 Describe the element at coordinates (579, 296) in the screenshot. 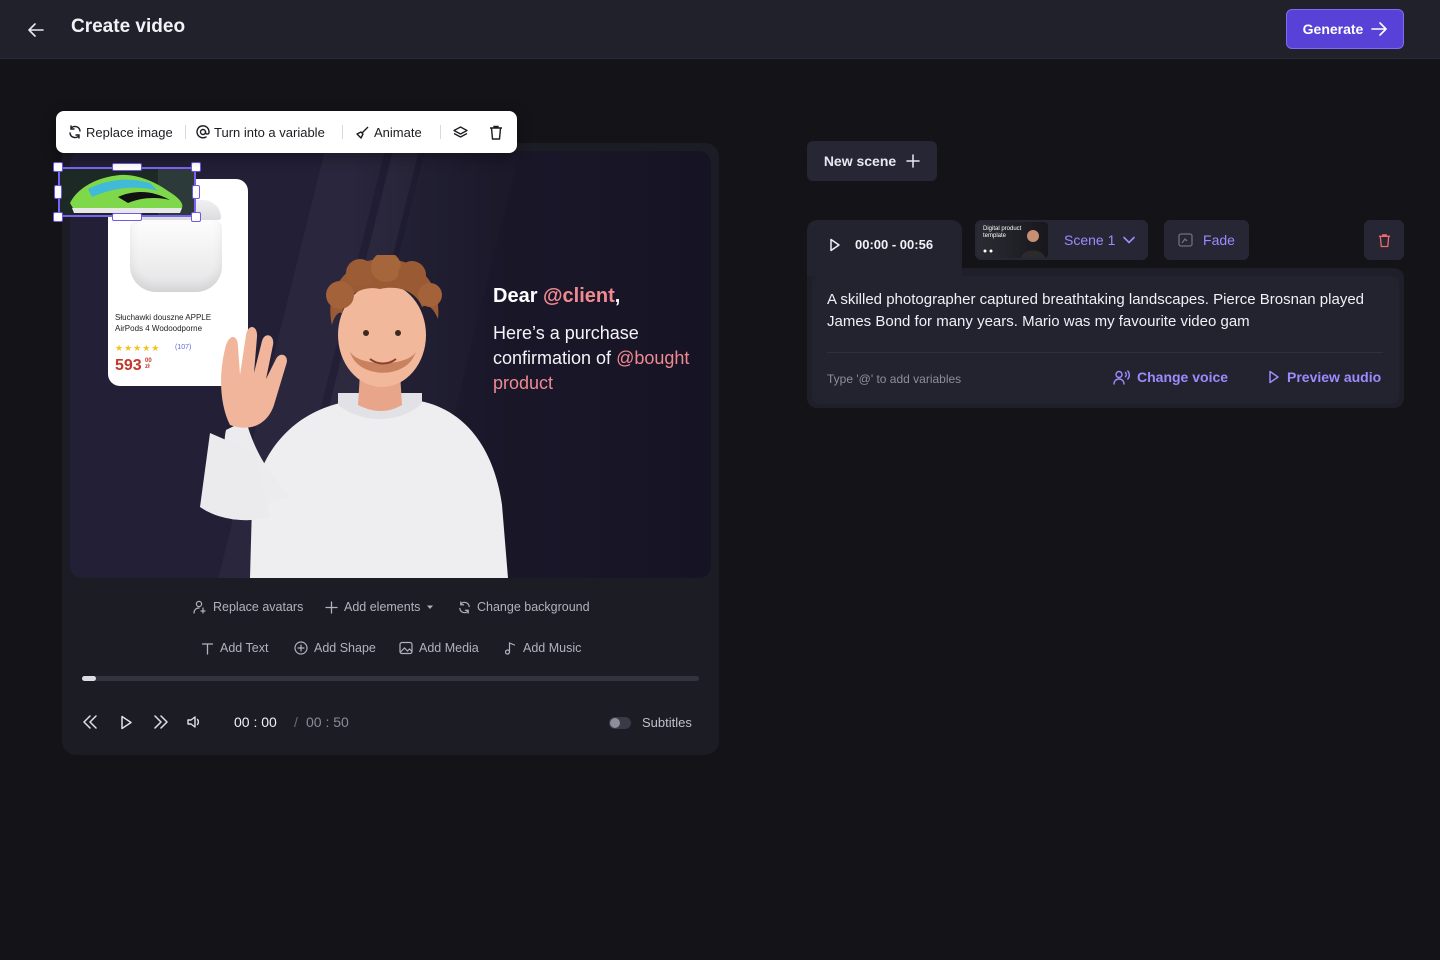

I see `client-variable: @client` at that location.